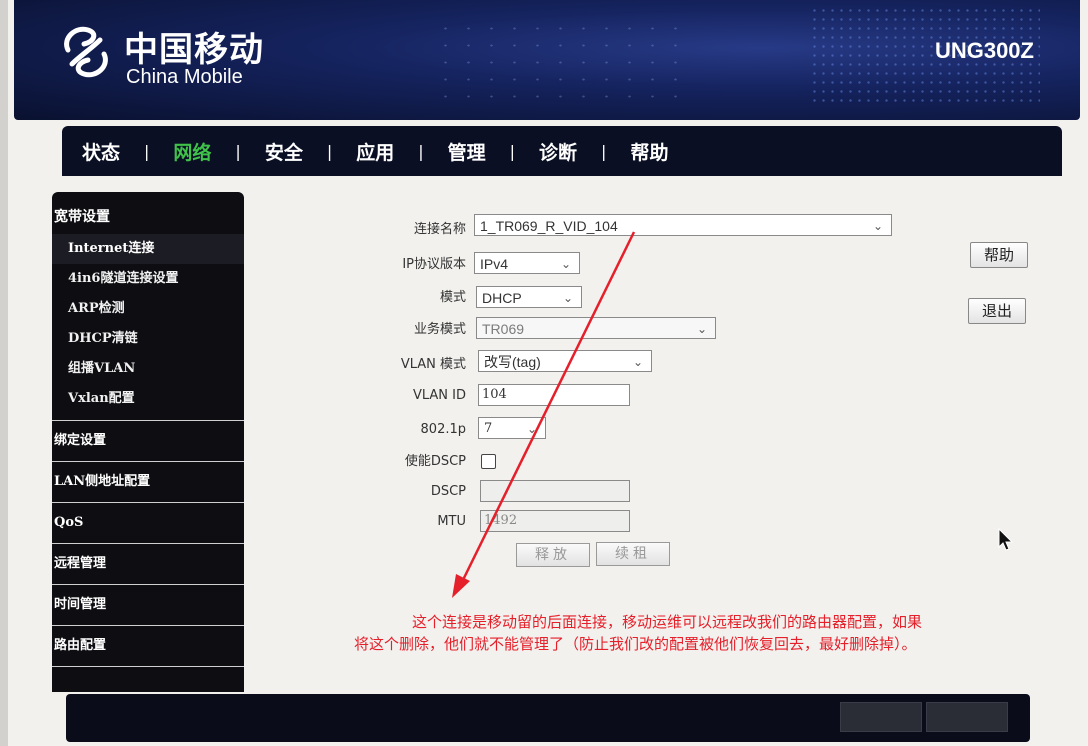  I want to click on sidebar-item-internet: Internet连接, so click(148, 249).